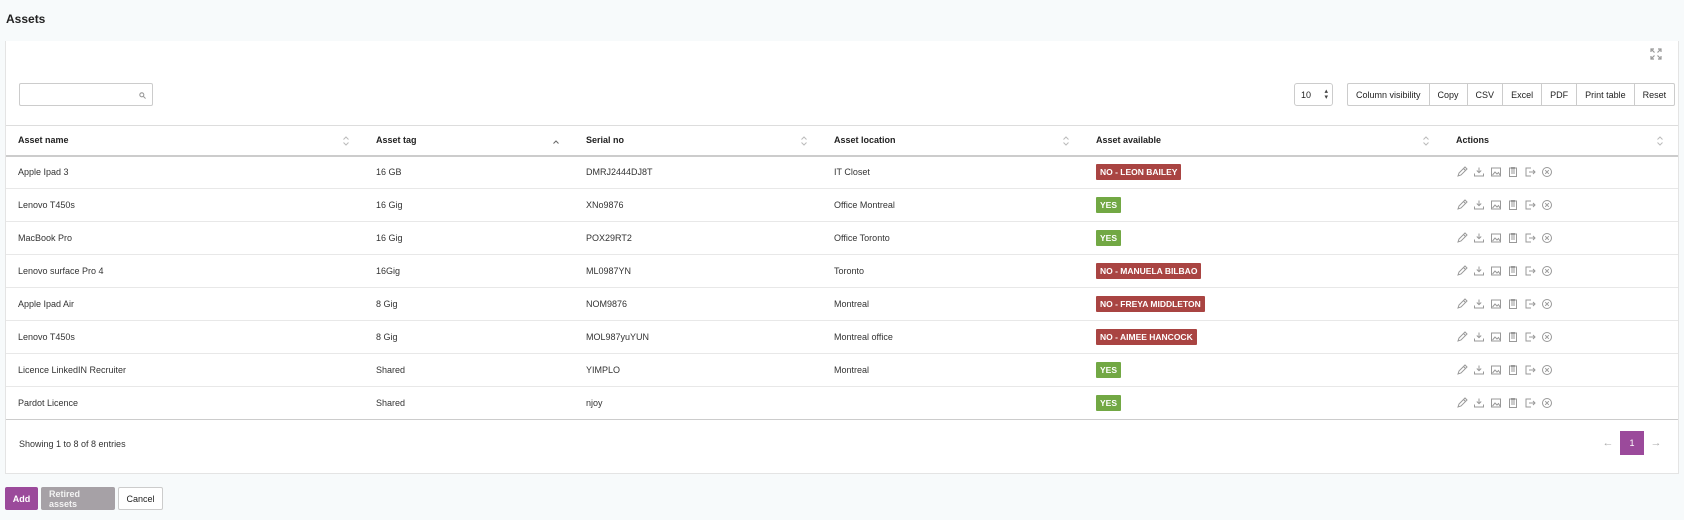 The width and height of the screenshot is (1684, 520). What do you see at coordinates (21, 498) in the screenshot?
I see `add-button: Add` at bounding box center [21, 498].